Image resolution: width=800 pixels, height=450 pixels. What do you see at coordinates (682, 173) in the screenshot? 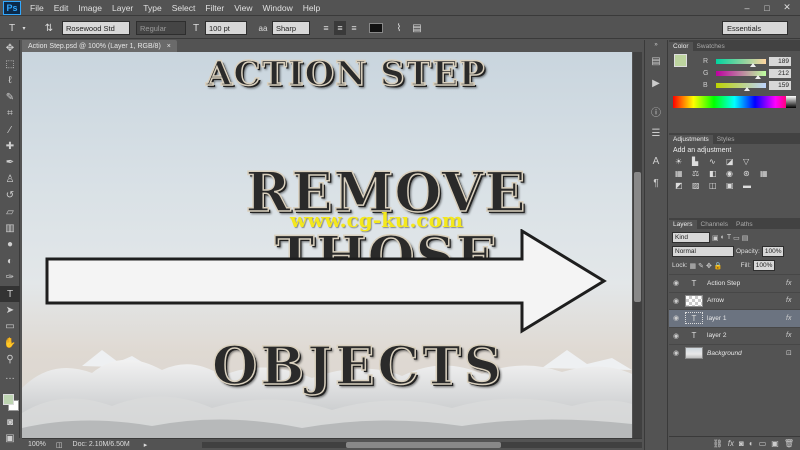
I see `hue-saturation-icon: ▦` at bounding box center [682, 173].